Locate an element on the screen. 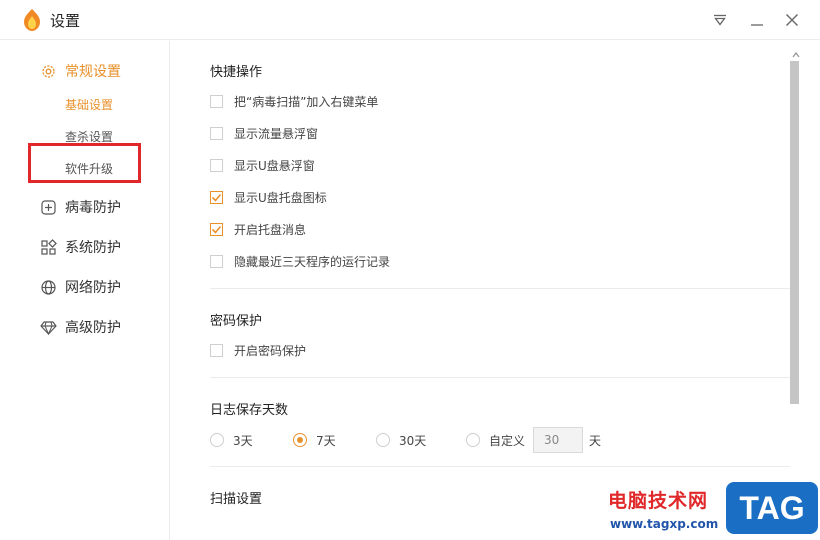 The height and width of the screenshot is (540, 820). globe-icon is located at coordinates (48, 287).